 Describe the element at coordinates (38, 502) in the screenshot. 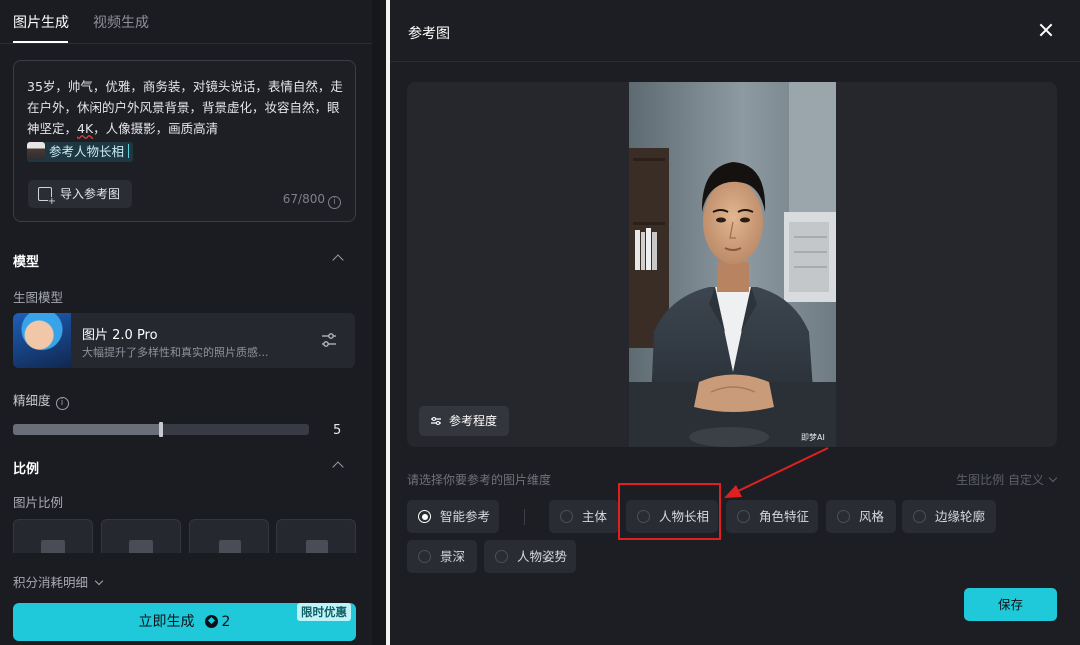

I see `ratio-sub-label: 图片比例` at that location.